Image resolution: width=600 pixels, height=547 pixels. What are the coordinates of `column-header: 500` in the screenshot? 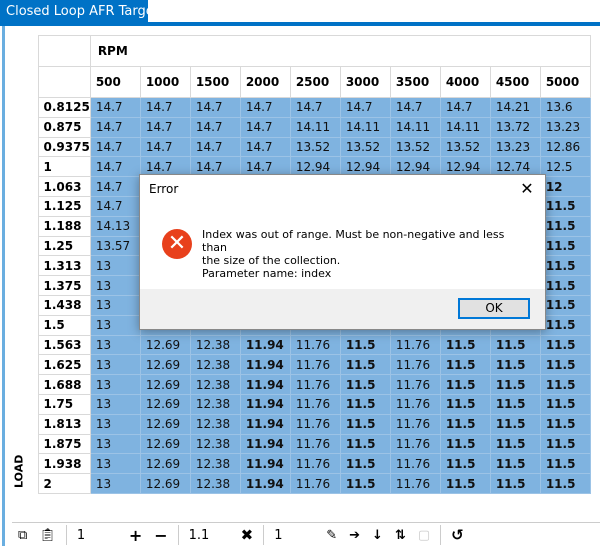 It's located at (115, 82).